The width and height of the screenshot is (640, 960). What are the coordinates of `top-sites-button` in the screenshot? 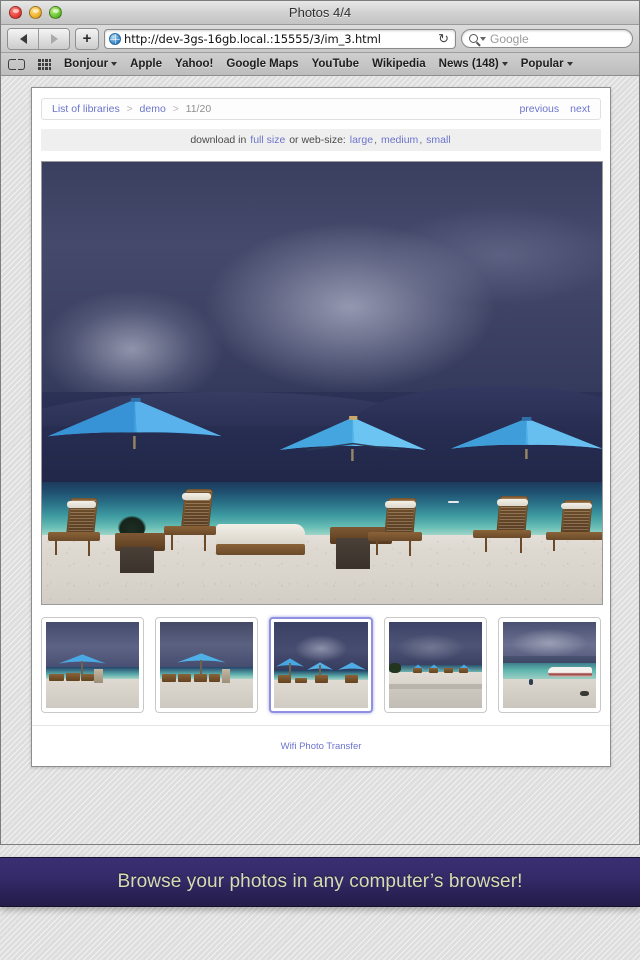 It's located at (44, 64).